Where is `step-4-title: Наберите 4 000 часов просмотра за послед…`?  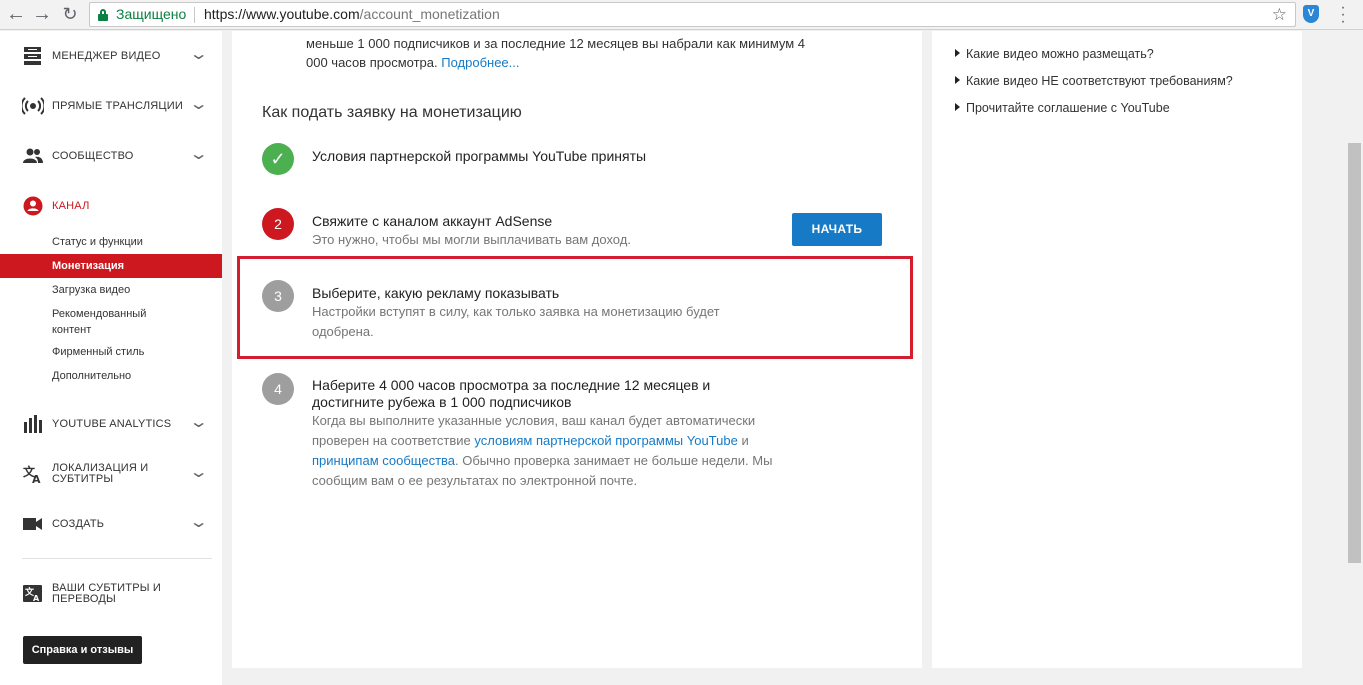 step-4-title: Наберите 4 000 часов просмотра за послед… is located at coordinates (511, 393).